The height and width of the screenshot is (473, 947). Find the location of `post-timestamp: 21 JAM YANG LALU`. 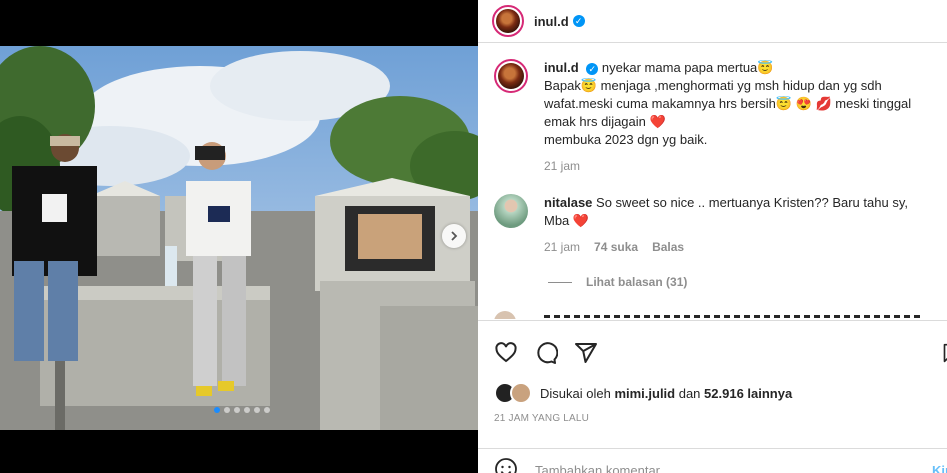

post-timestamp: 21 JAM YANG LALU is located at coordinates (541, 418).